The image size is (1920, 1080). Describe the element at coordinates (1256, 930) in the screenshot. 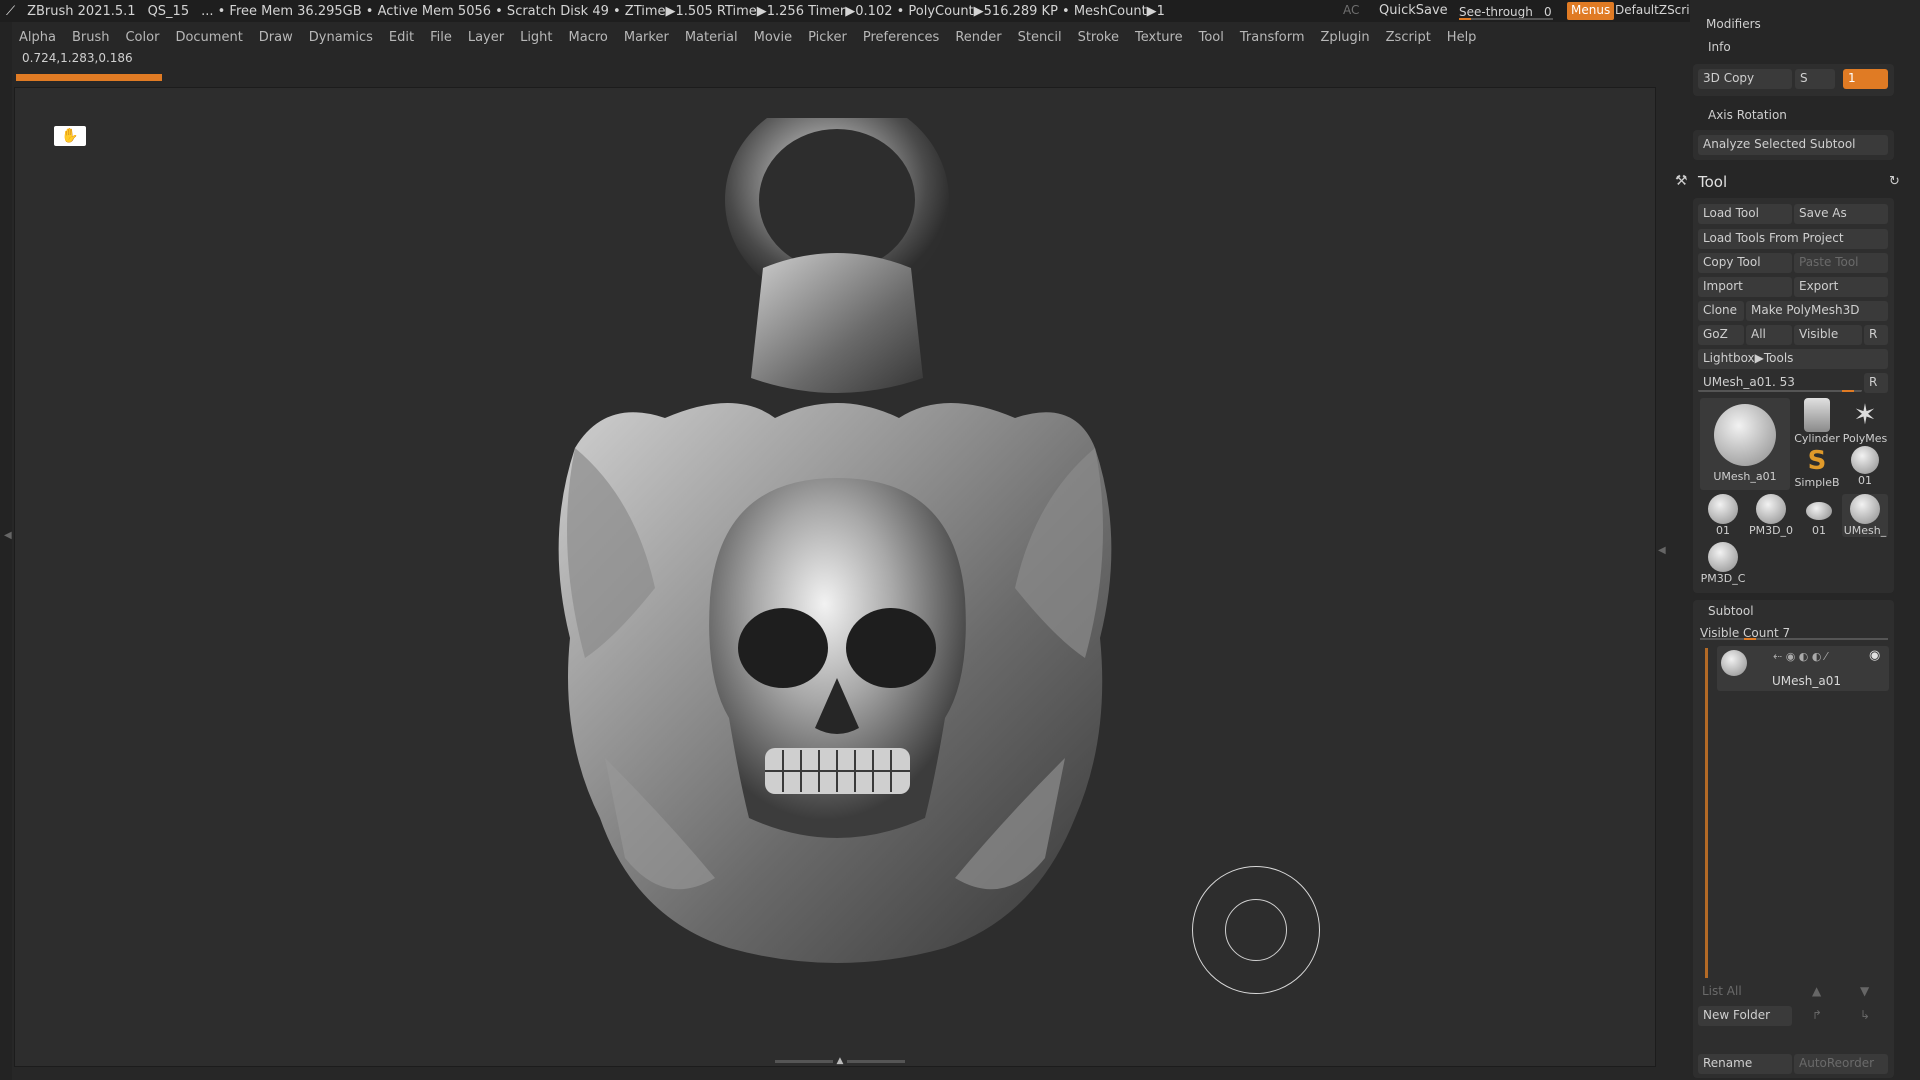

I see `navigation-gizmo` at that location.